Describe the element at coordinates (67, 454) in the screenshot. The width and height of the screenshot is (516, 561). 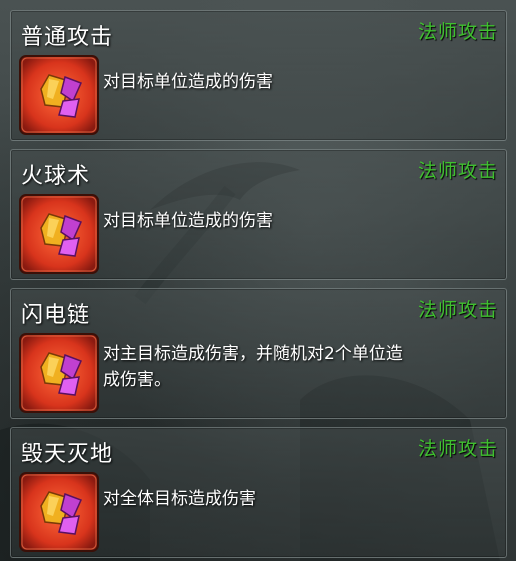
I see `skill-name: 毁天灭地` at that location.